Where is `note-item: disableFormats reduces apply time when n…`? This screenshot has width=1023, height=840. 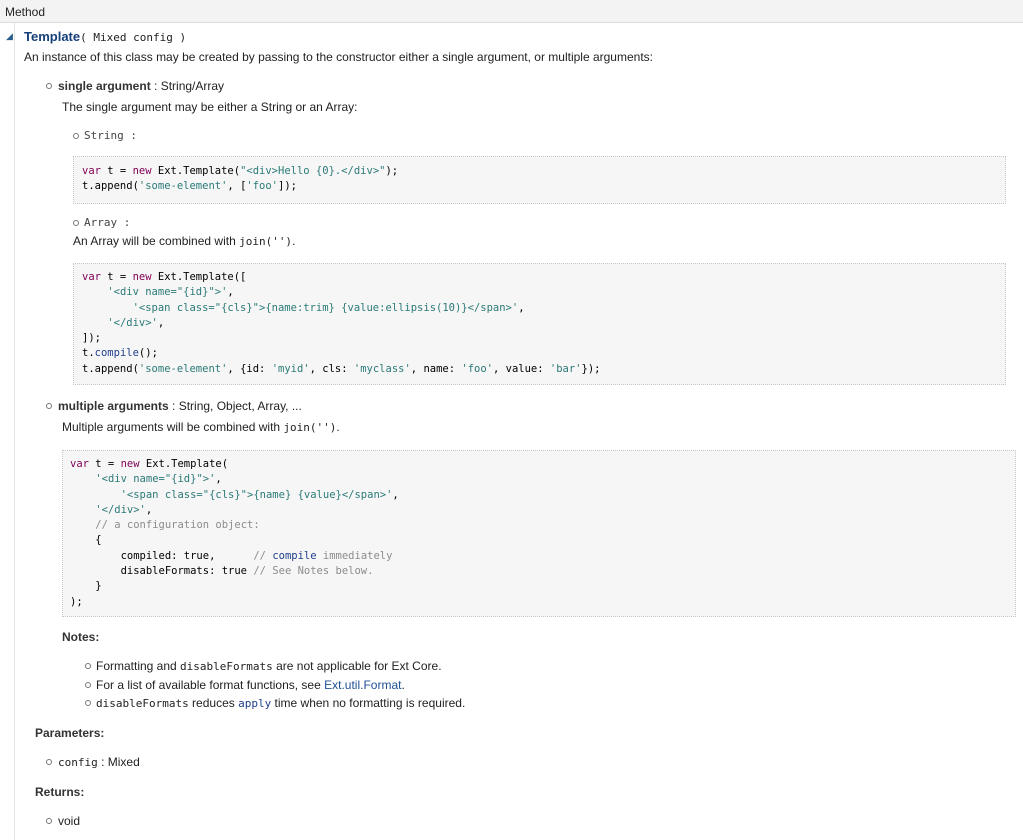
note-item: disableFormats reduces apply time when n… is located at coordinates (281, 703).